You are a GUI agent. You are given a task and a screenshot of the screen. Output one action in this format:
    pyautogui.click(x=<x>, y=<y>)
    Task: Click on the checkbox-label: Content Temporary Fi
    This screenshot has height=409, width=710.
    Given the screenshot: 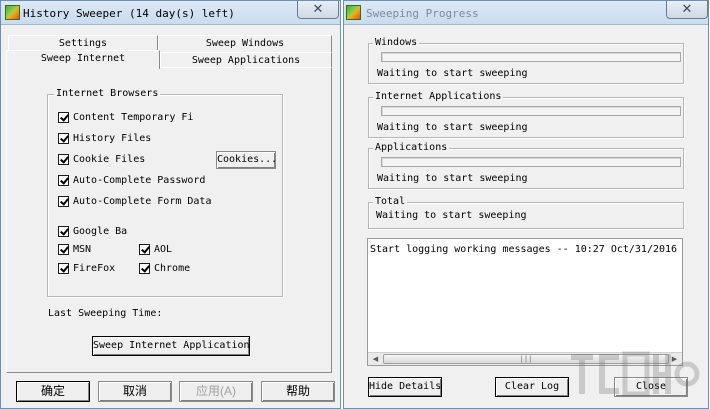 What is the action you would take?
    pyautogui.click(x=133, y=117)
    